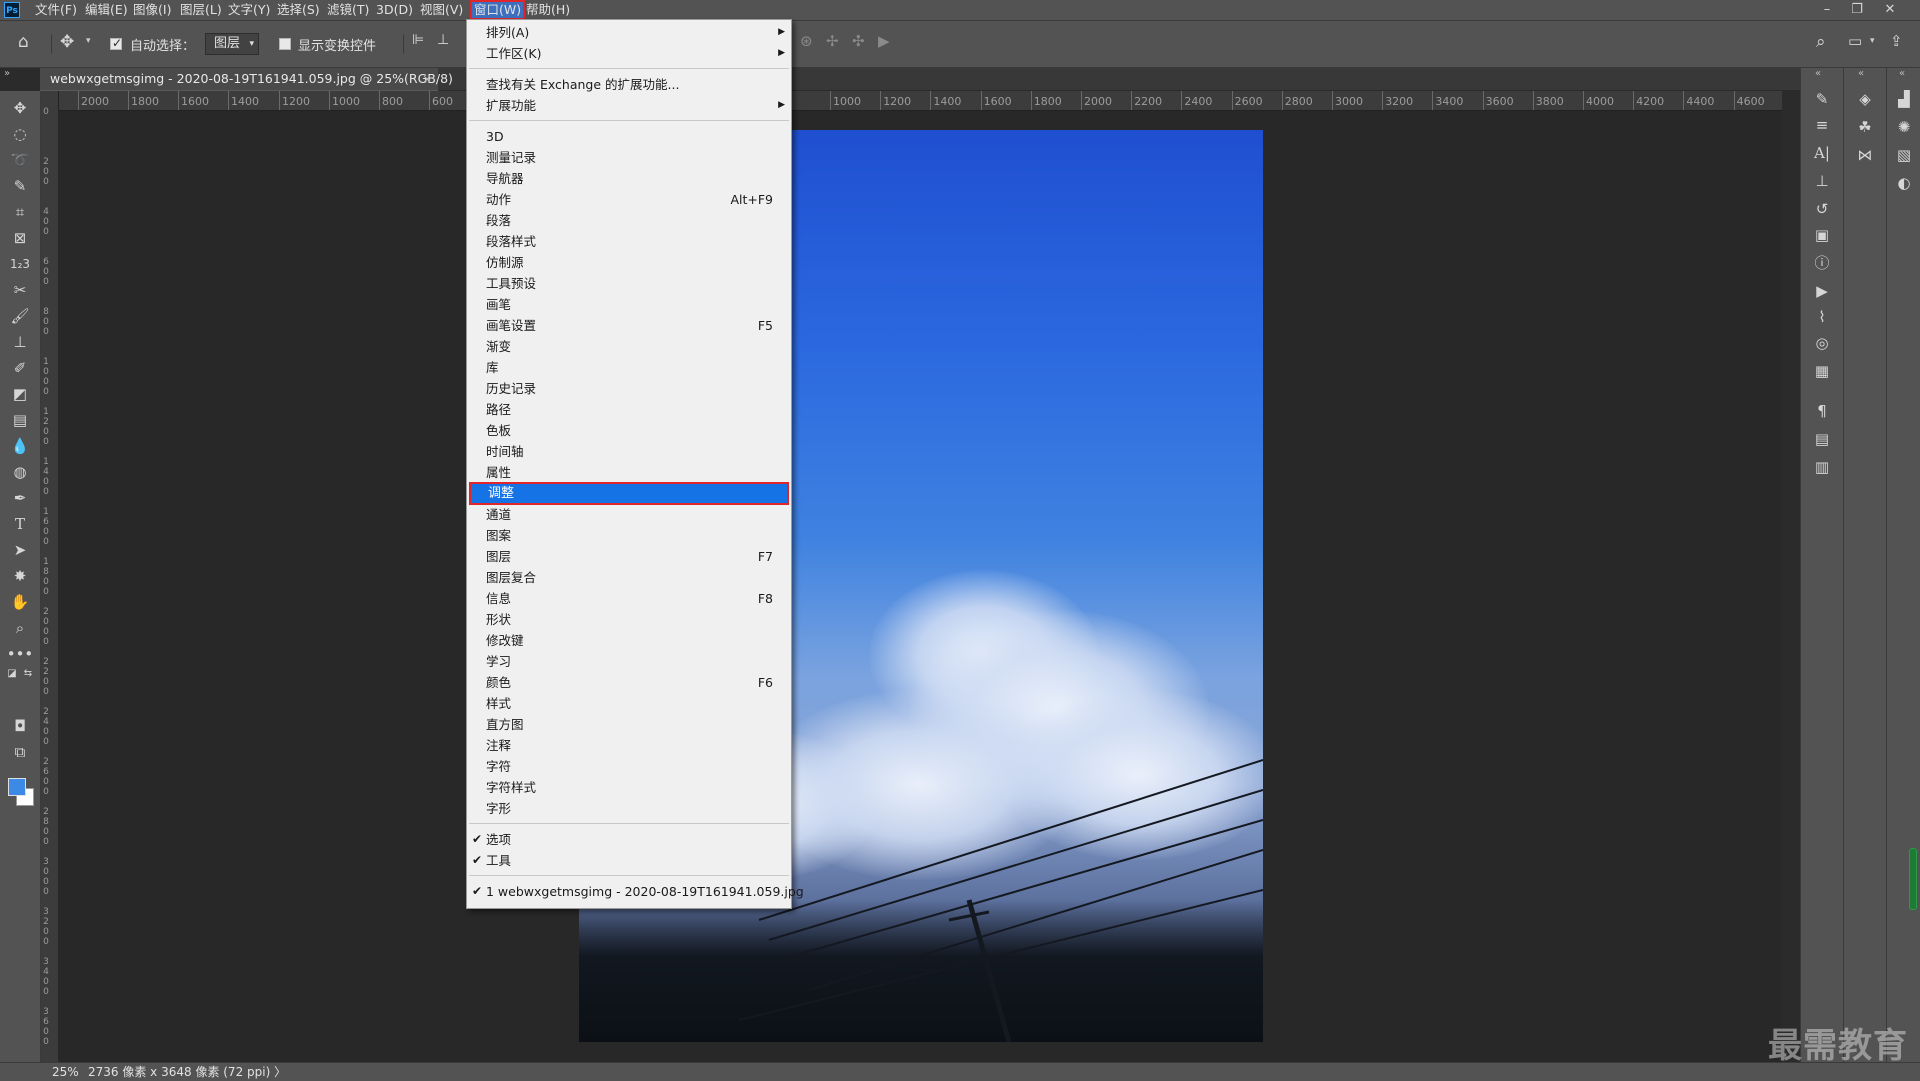  I want to click on more-tools-icon: •••, so click(20, 654).